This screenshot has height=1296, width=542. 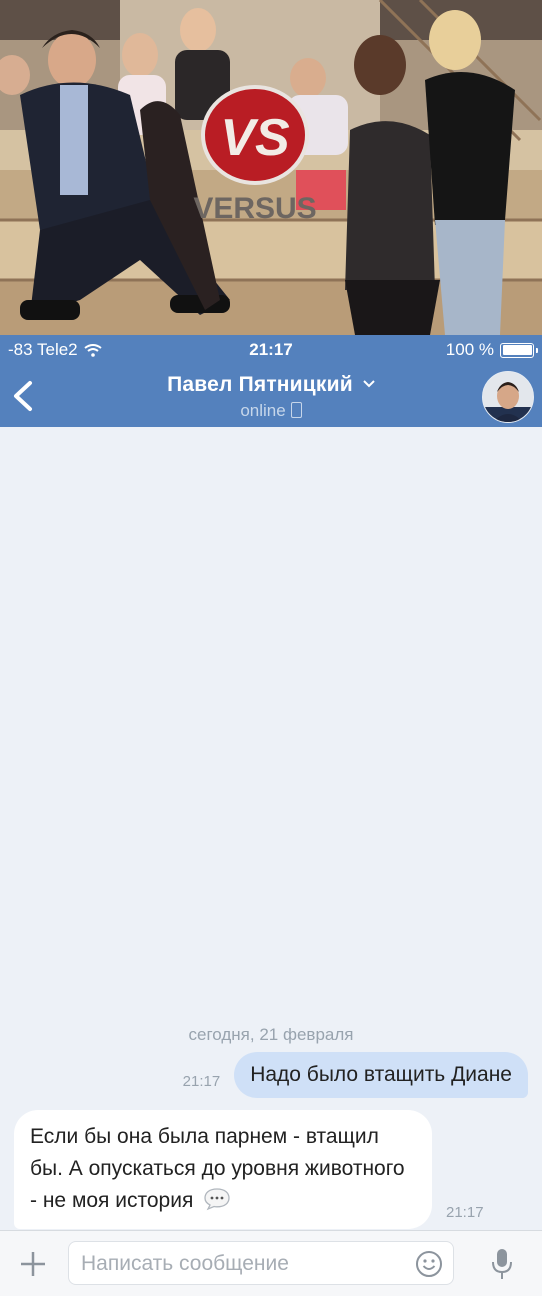 I want to click on contact-name: Павел Пятницкий, so click(x=260, y=384).